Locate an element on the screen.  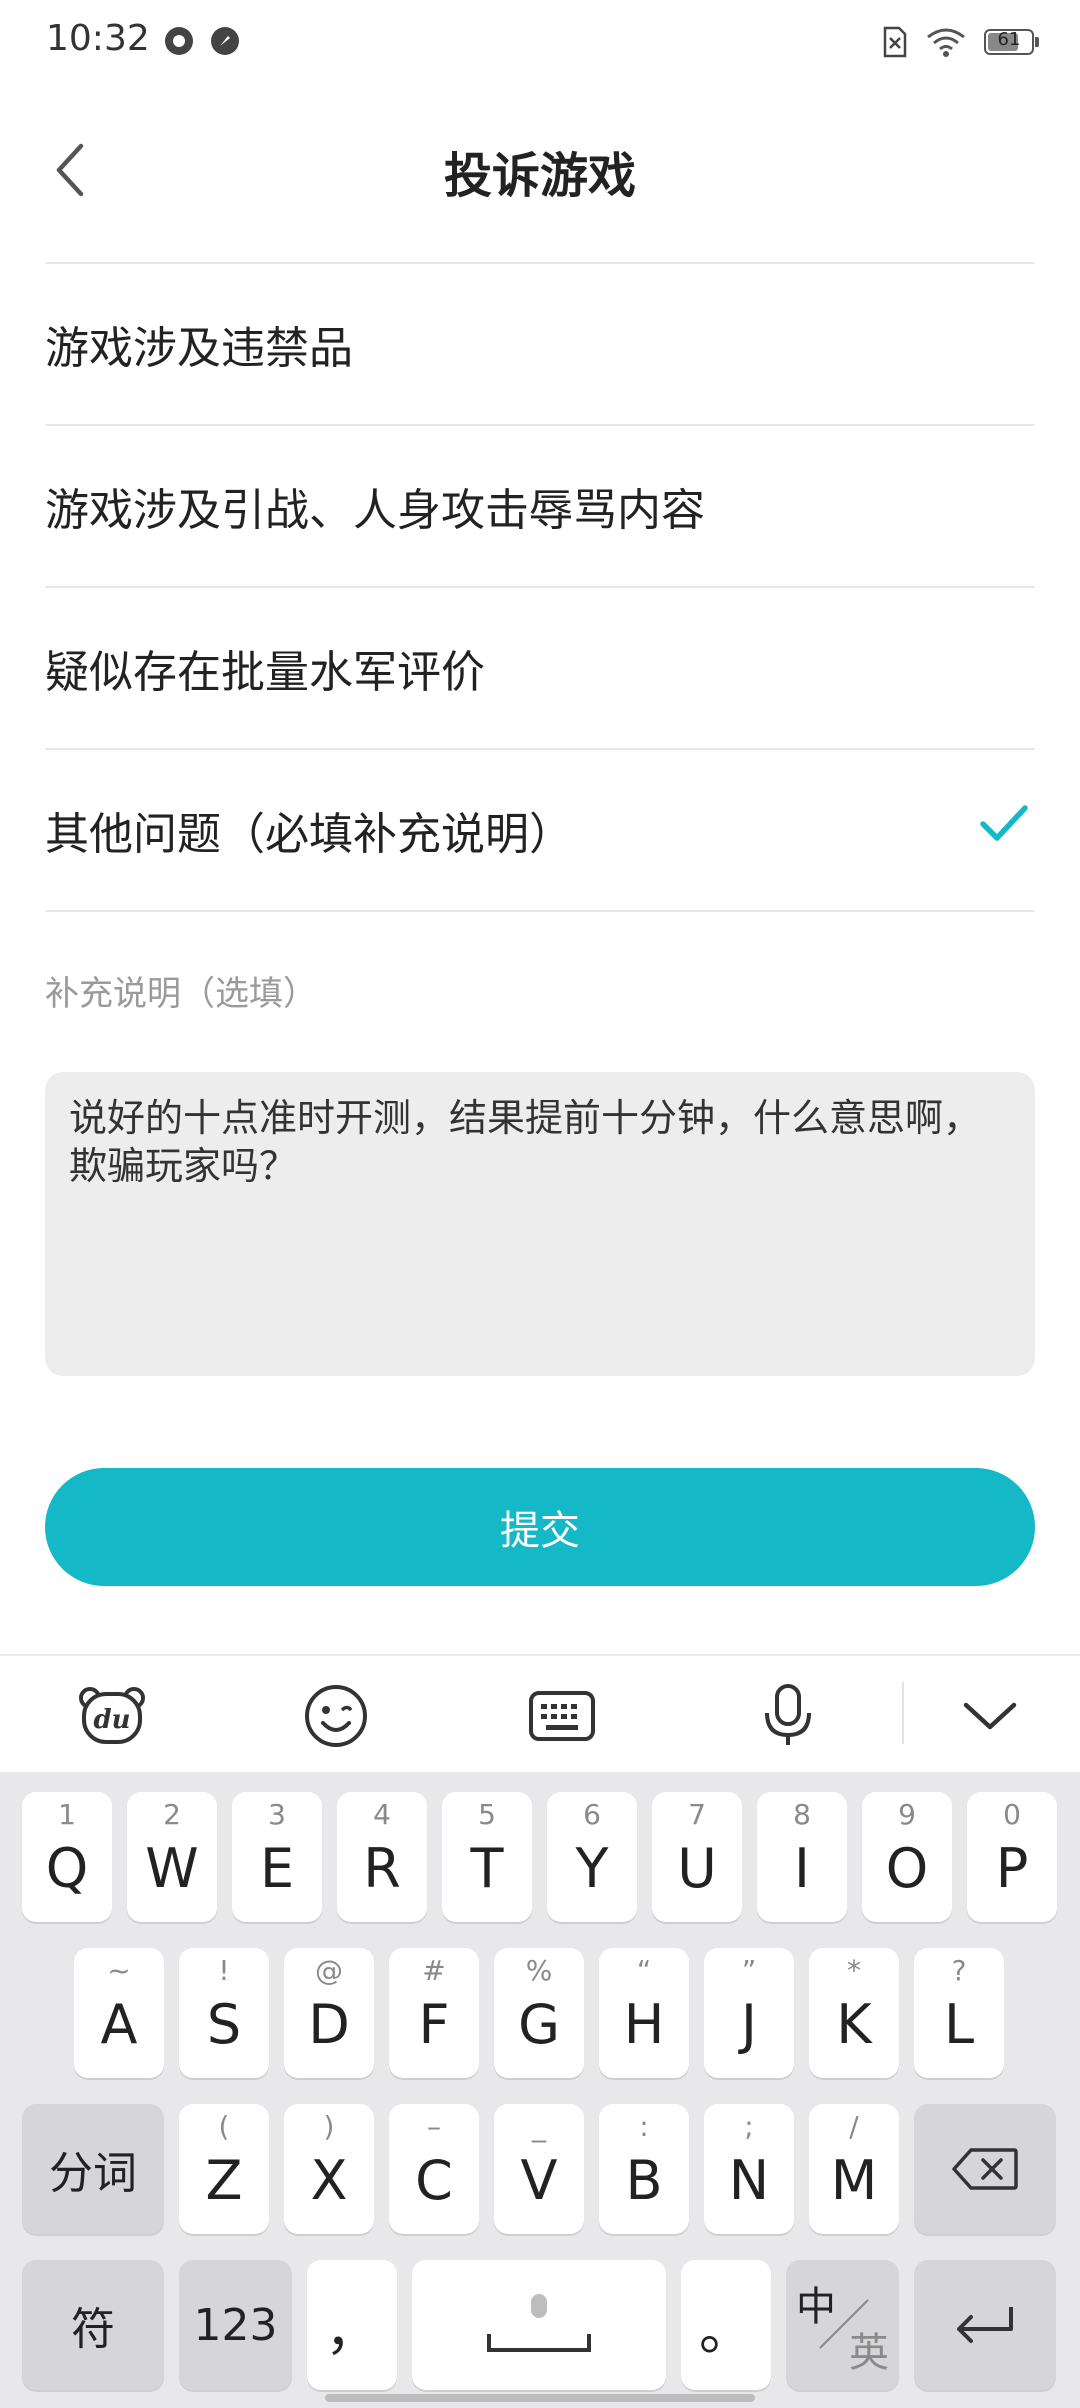
submit-button: 提交 is located at coordinates (540, 1527).